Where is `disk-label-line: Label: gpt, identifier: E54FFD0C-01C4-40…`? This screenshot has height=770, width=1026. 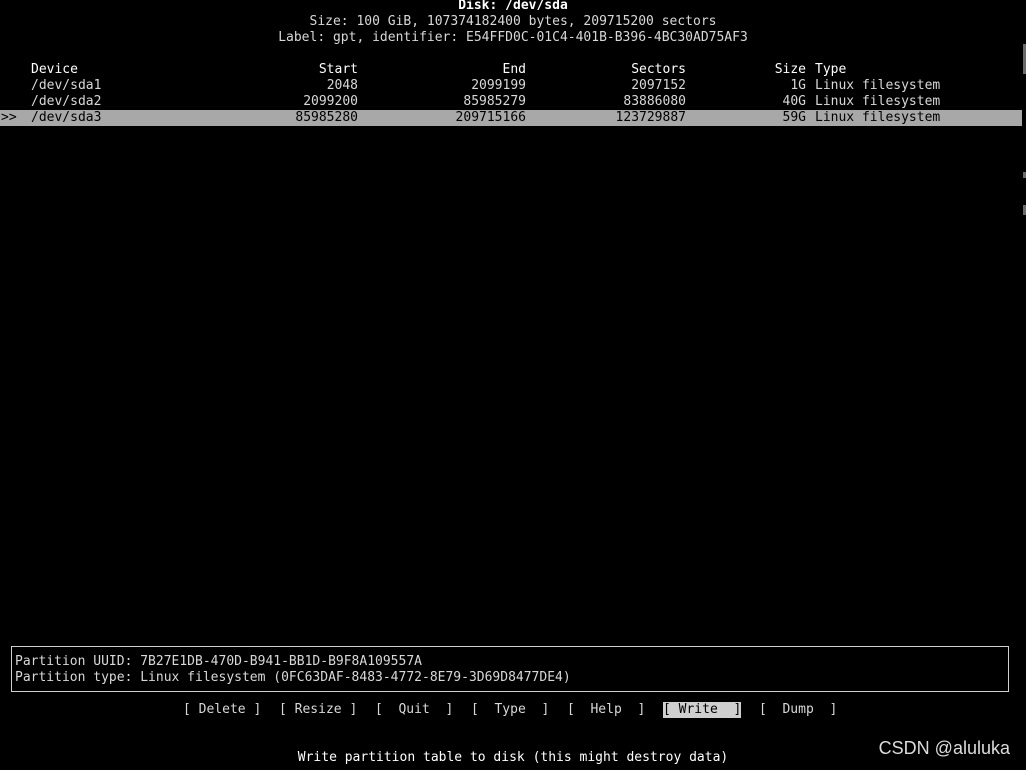
disk-label-line: Label: gpt, identifier: E54FFD0C-01C4-40… is located at coordinates (513, 37).